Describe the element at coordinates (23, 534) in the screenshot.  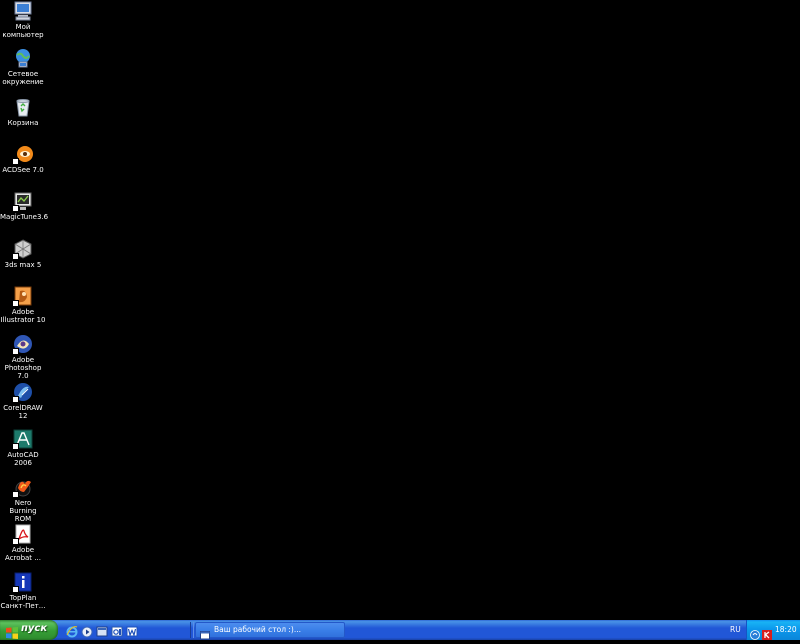
I see `acrobat-icon` at that location.